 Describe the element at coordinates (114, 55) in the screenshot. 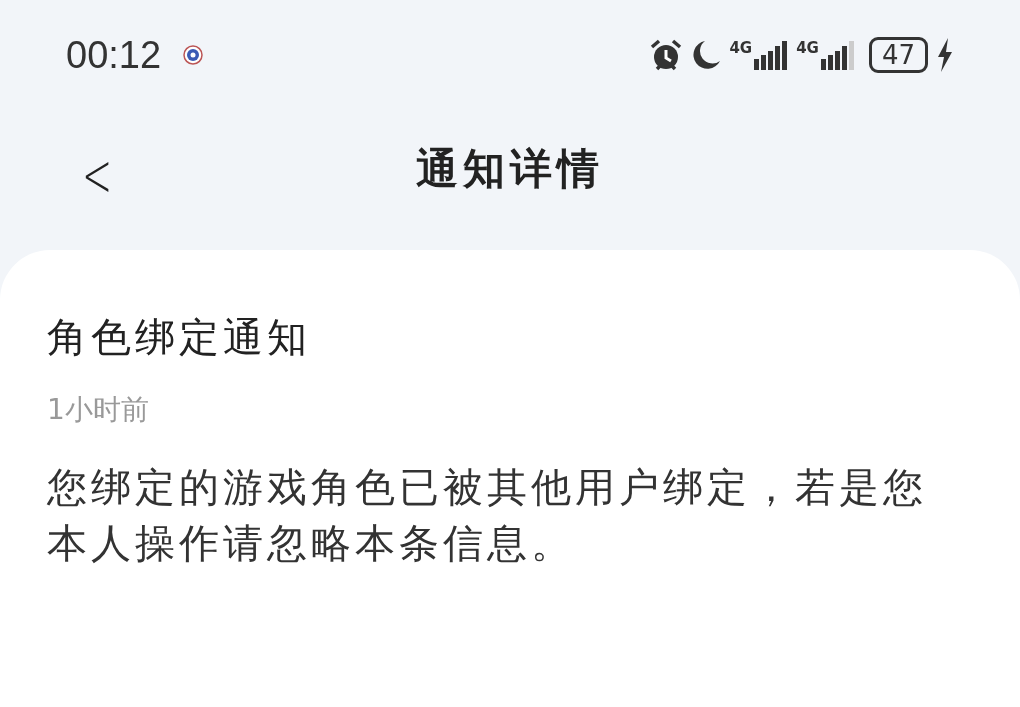

I see `status-time: 00:12` at that location.